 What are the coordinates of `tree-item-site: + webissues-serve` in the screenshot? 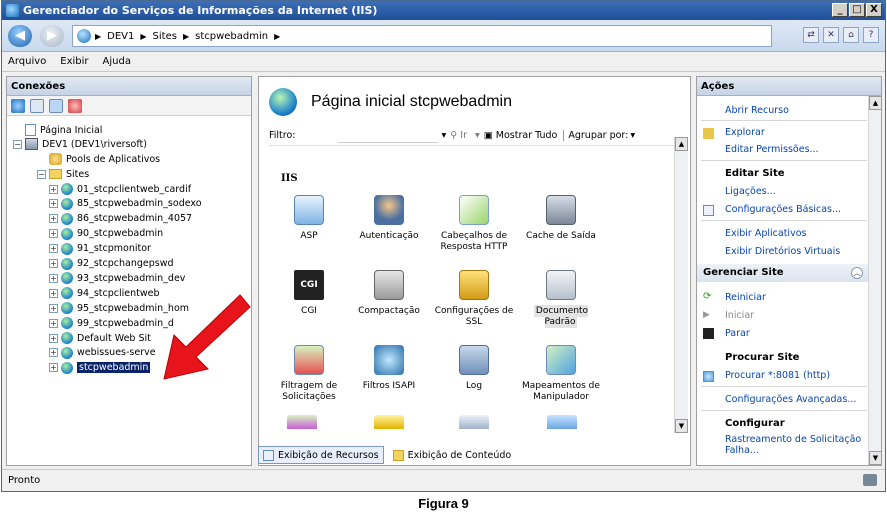 It's located at (102, 353).